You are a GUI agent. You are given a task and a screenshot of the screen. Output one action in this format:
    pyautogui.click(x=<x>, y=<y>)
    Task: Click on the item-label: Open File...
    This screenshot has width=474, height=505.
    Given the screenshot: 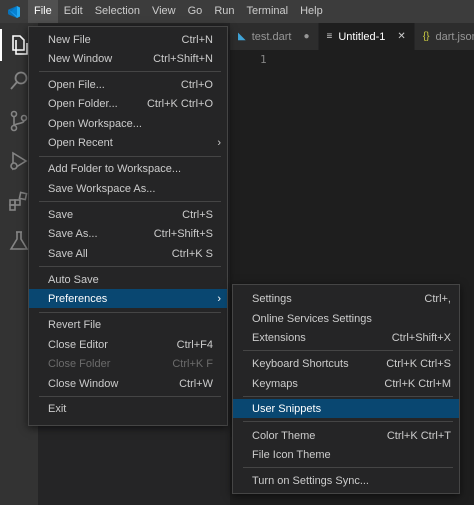 What is the action you would take?
    pyautogui.click(x=76, y=84)
    